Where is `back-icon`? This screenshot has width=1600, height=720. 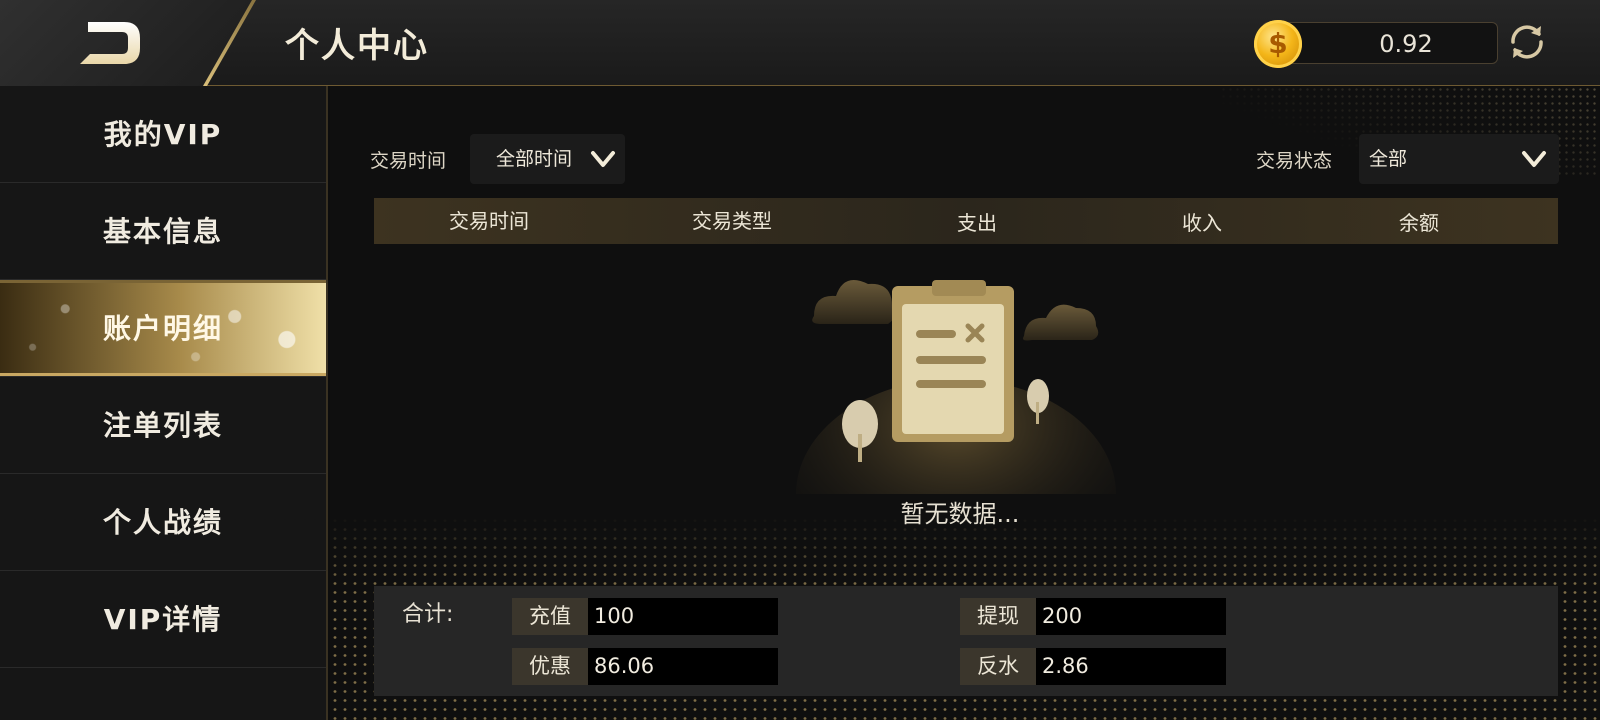 back-icon is located at coordinates (110, 43).